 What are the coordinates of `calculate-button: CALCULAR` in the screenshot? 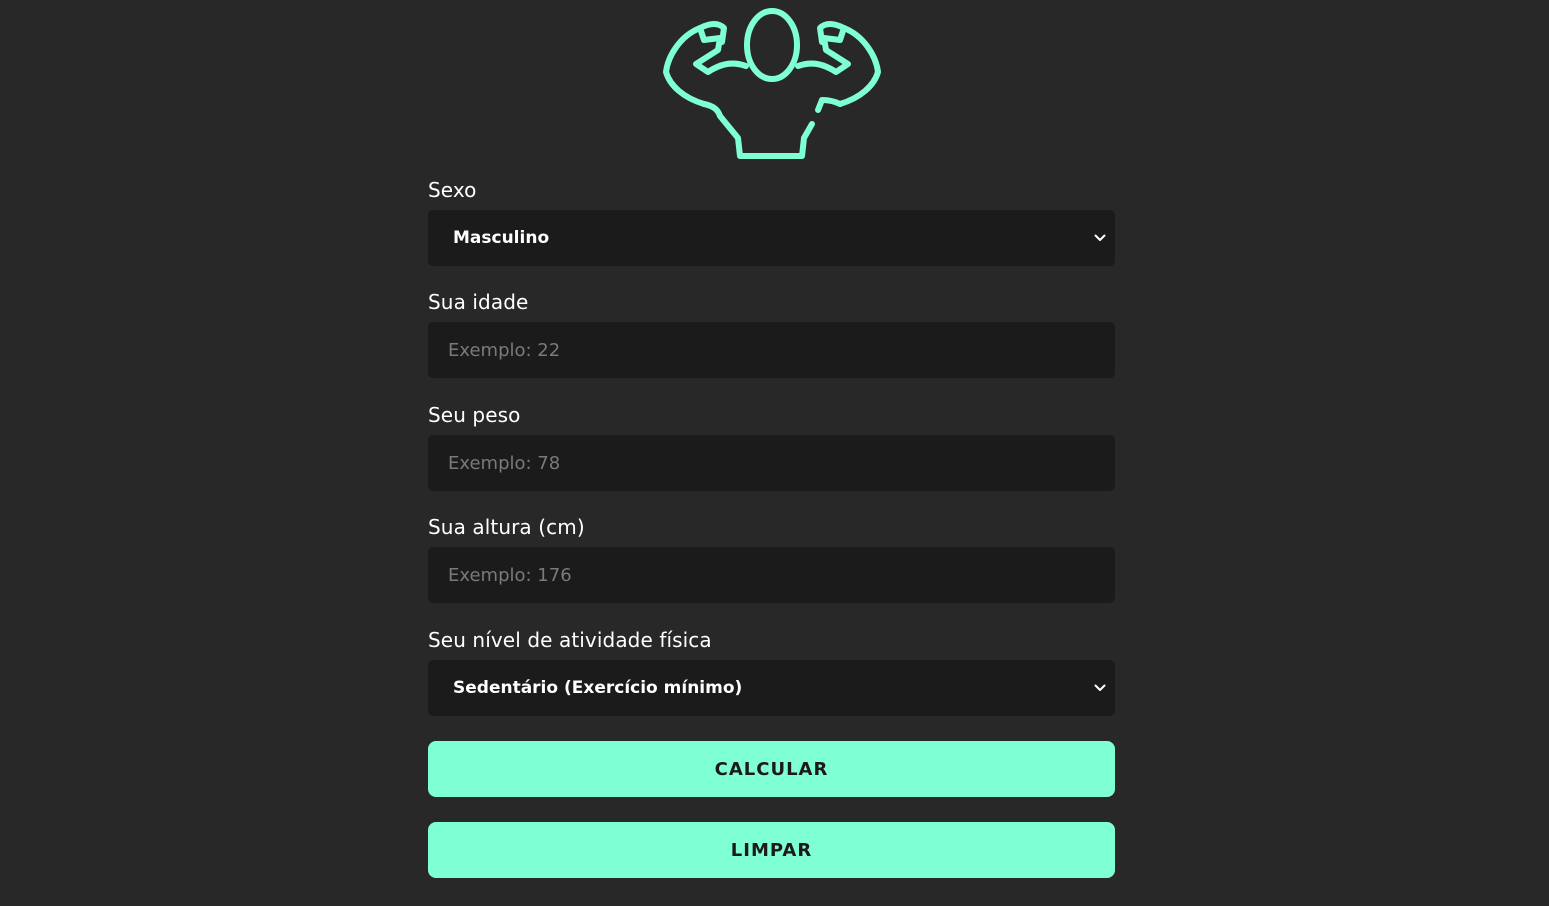 It's located at (771, 769).